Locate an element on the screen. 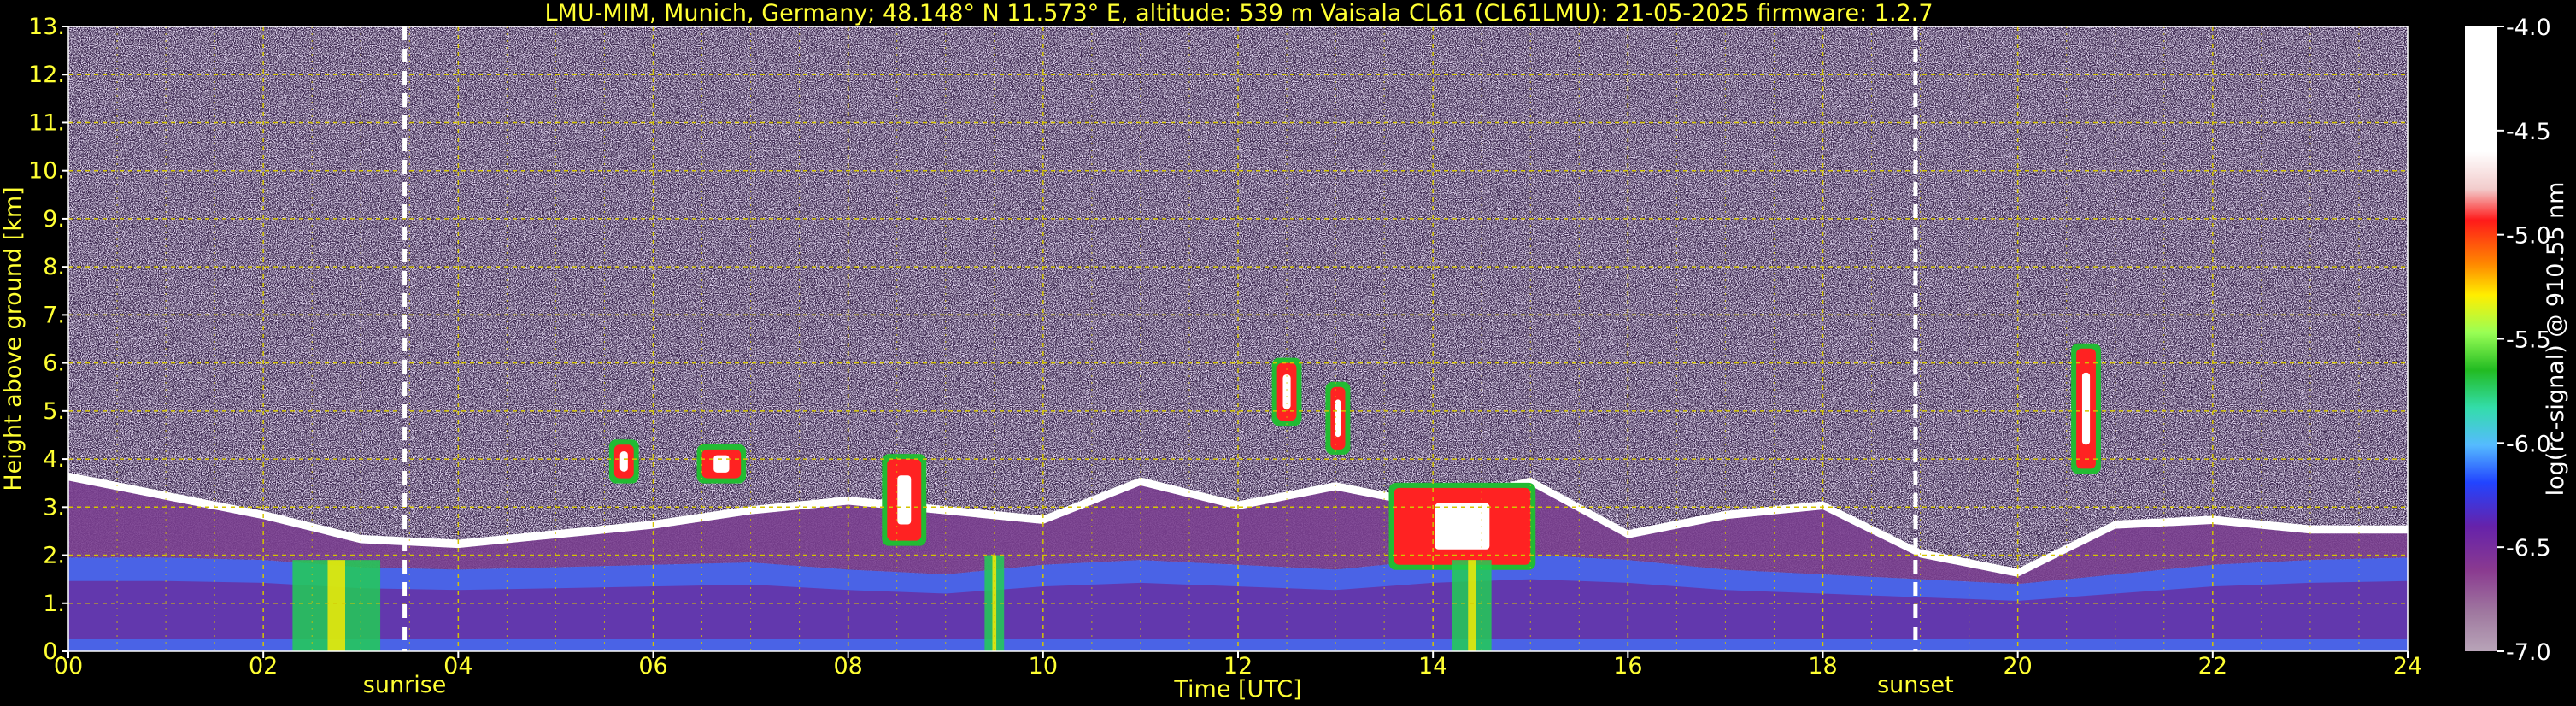 Image resolution: width=2576 pixels, height=706 pixels. x-tick-label: 22 is located at coordinates (2212, 666).